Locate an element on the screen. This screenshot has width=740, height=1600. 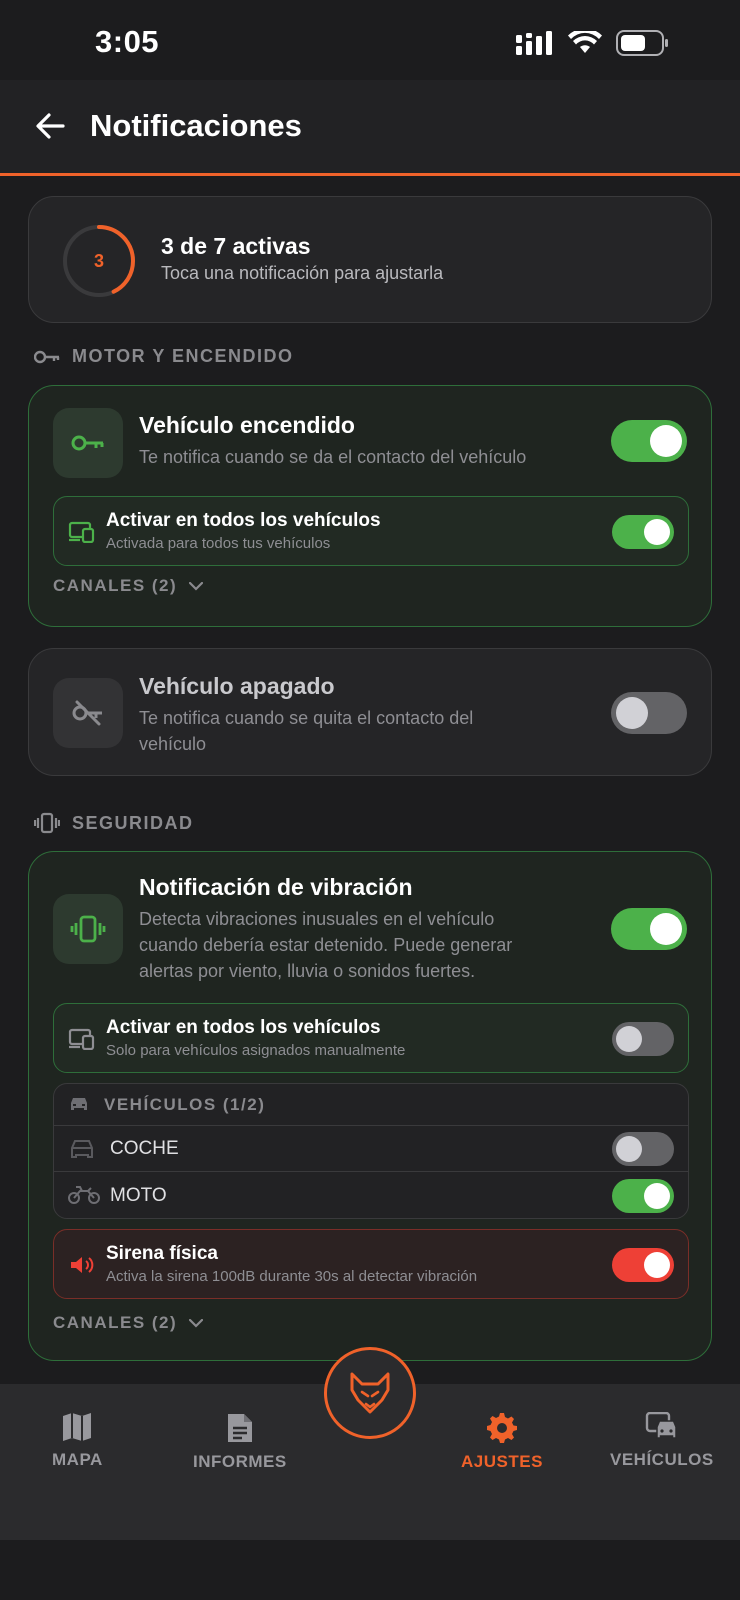
vehicles-header: VEHÍCULOS (1/2) is located at coordinates (371, 1105).